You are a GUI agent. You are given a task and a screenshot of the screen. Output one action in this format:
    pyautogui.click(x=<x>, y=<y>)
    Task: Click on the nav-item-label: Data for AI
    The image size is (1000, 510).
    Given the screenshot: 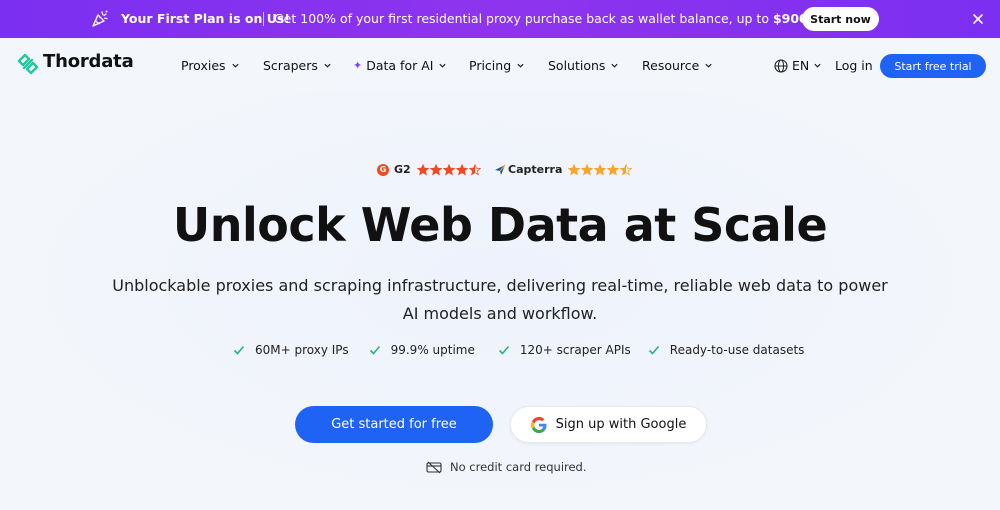 What is the action you would take?
    pyautogui.click(x=400, y=65)
    